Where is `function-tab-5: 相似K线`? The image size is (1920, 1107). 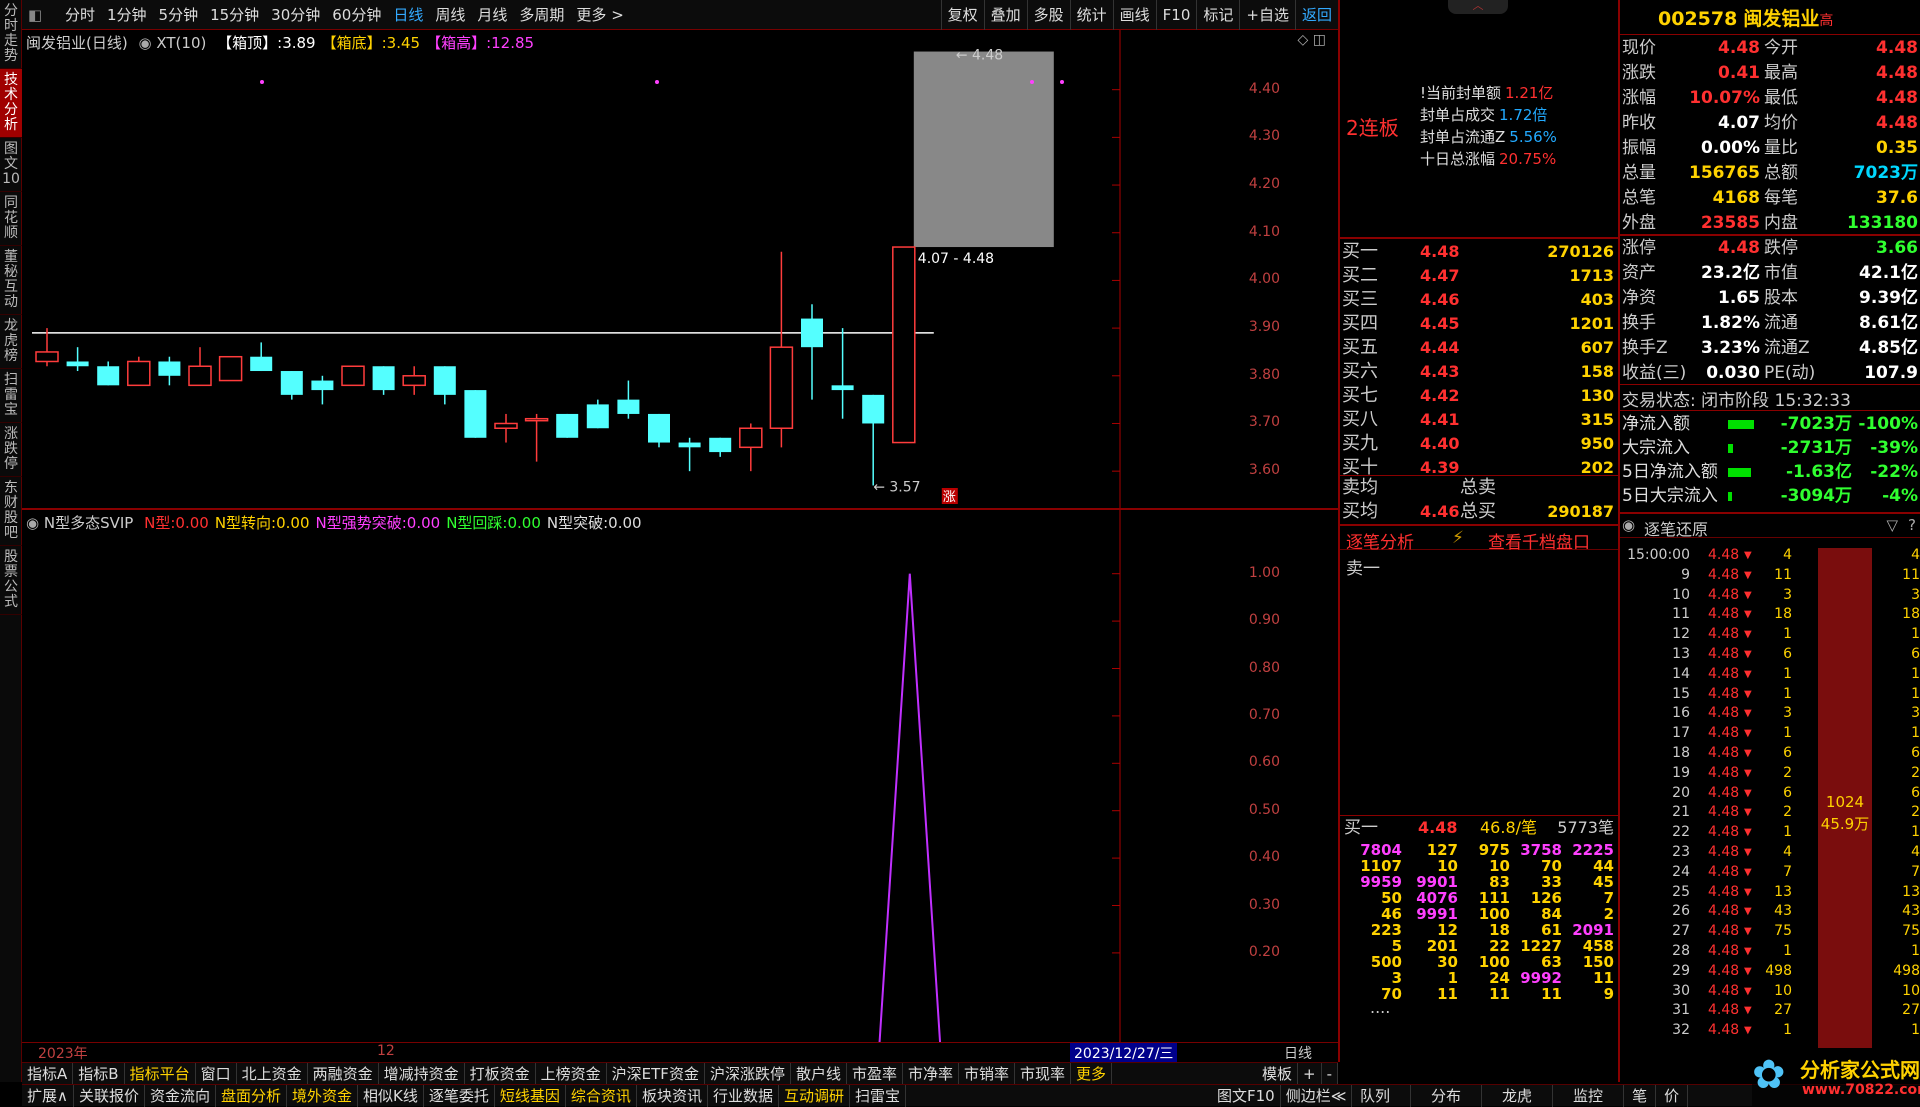 function-tab-5: 相似K线 is located at coordinates (391, 1096).